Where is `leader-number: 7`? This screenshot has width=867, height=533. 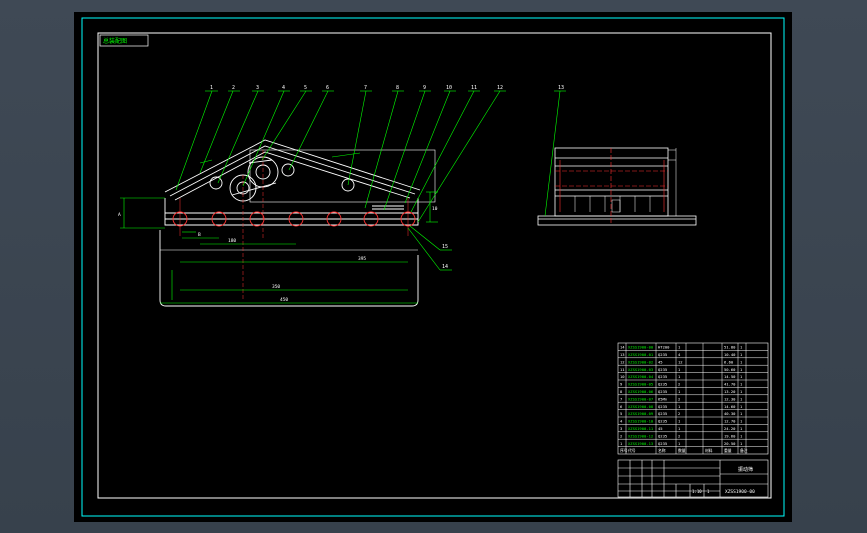
leader-number: 7 is located at coordinates (365, 88).